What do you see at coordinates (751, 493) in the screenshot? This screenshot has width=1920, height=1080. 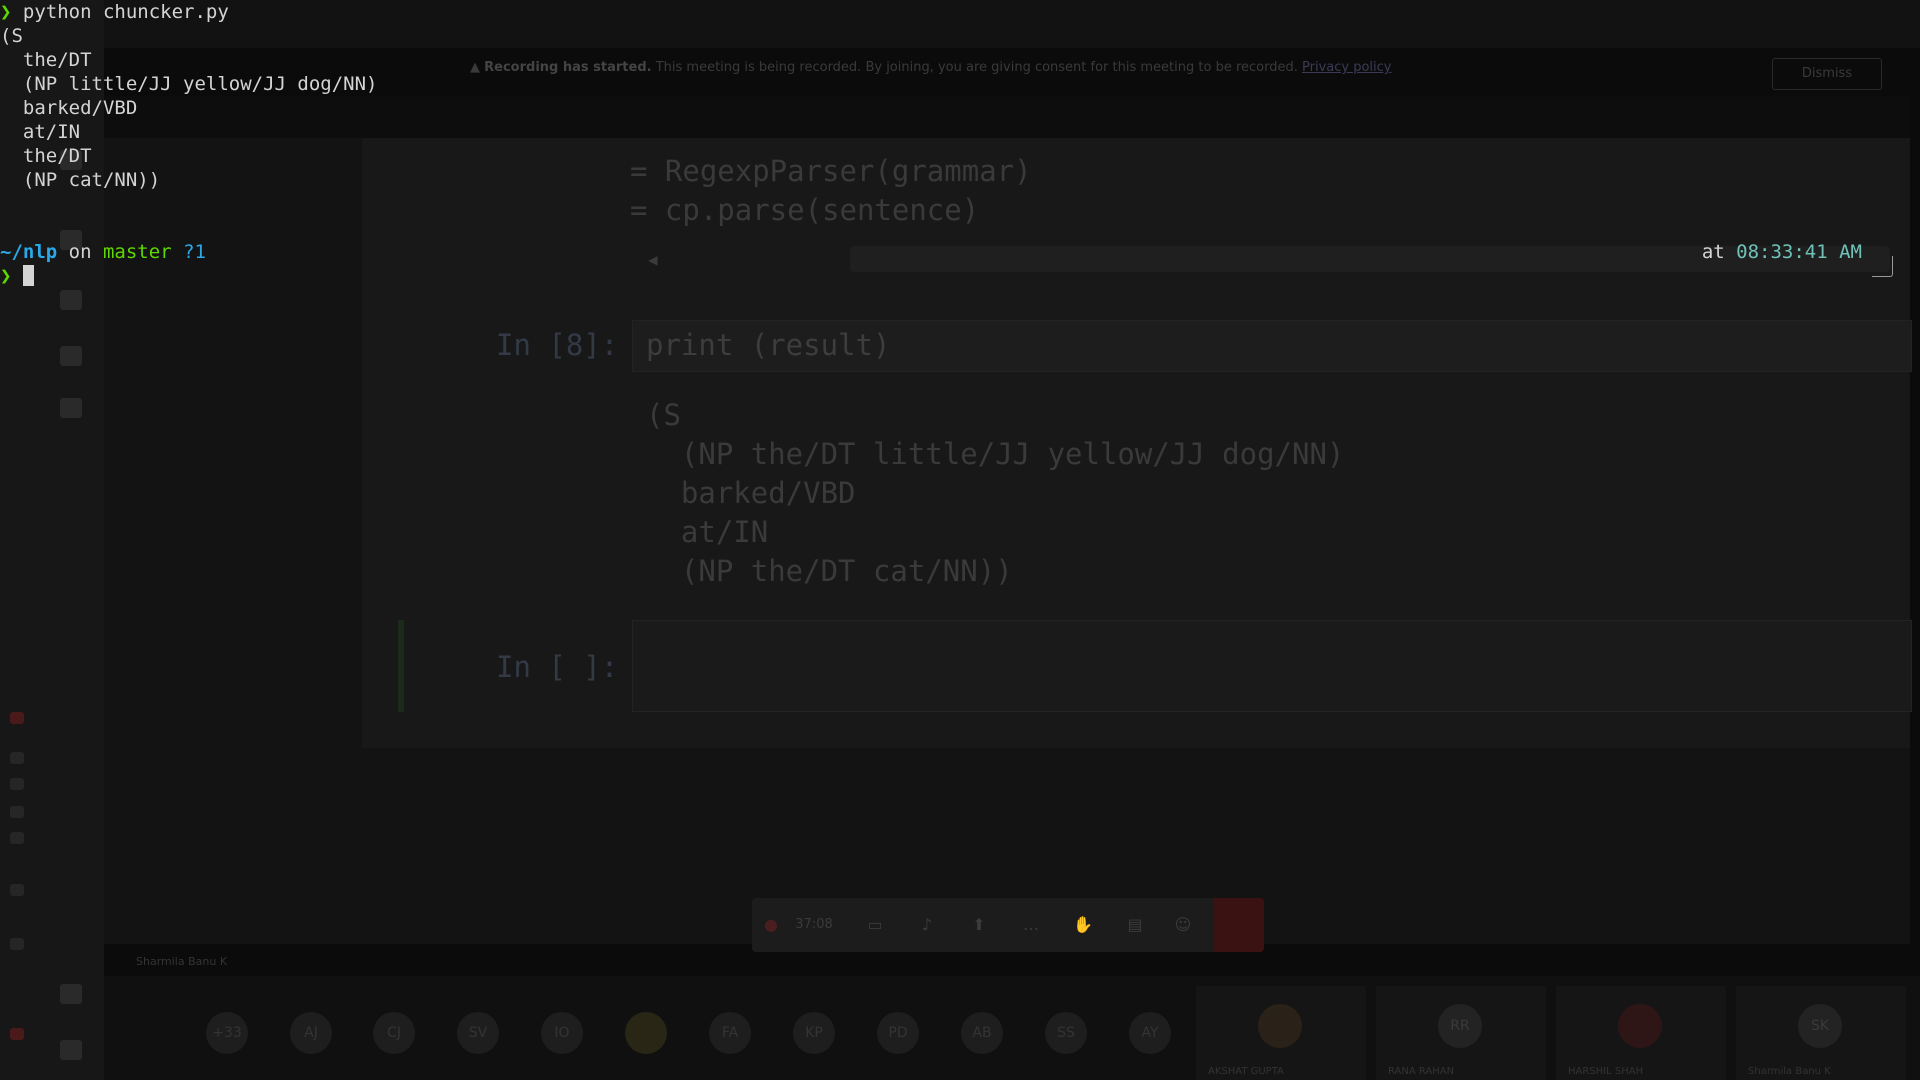 I see `cell-output-line: barked/VBD` at bounding box center [751, 493].